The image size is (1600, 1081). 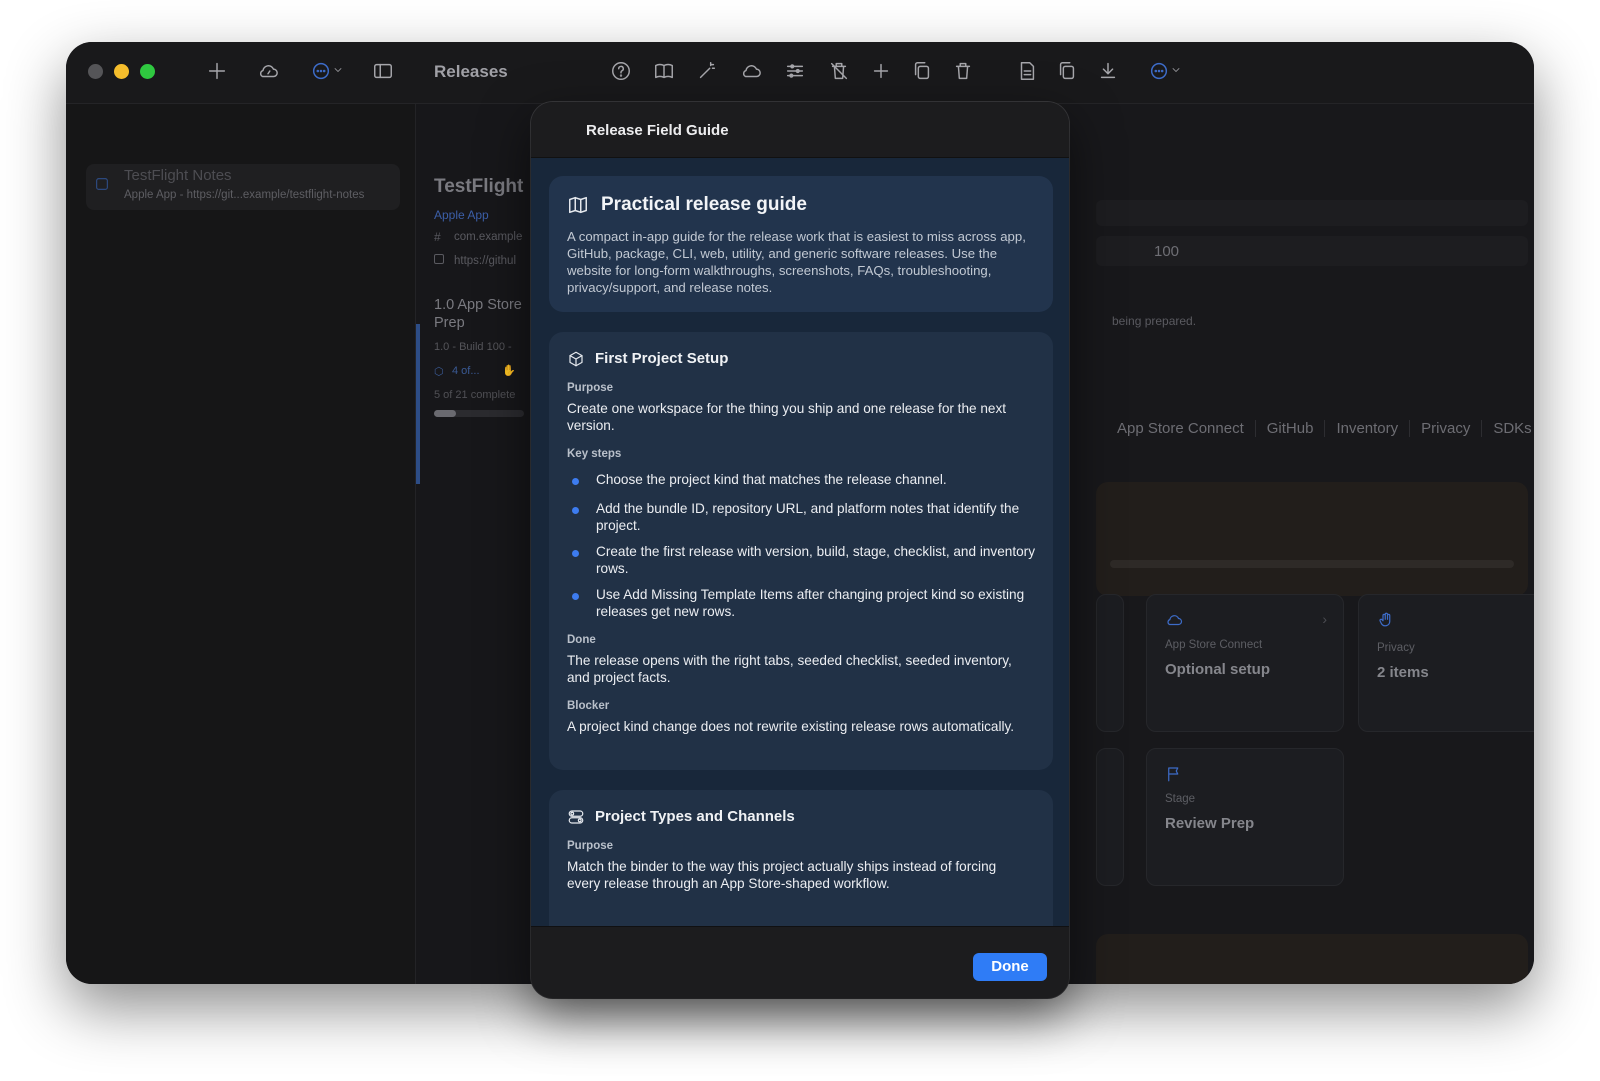 What do you see at coordinates (1174, 774) in the screenshot?
I see `flag-icon` at bounding box center [1174, 774].